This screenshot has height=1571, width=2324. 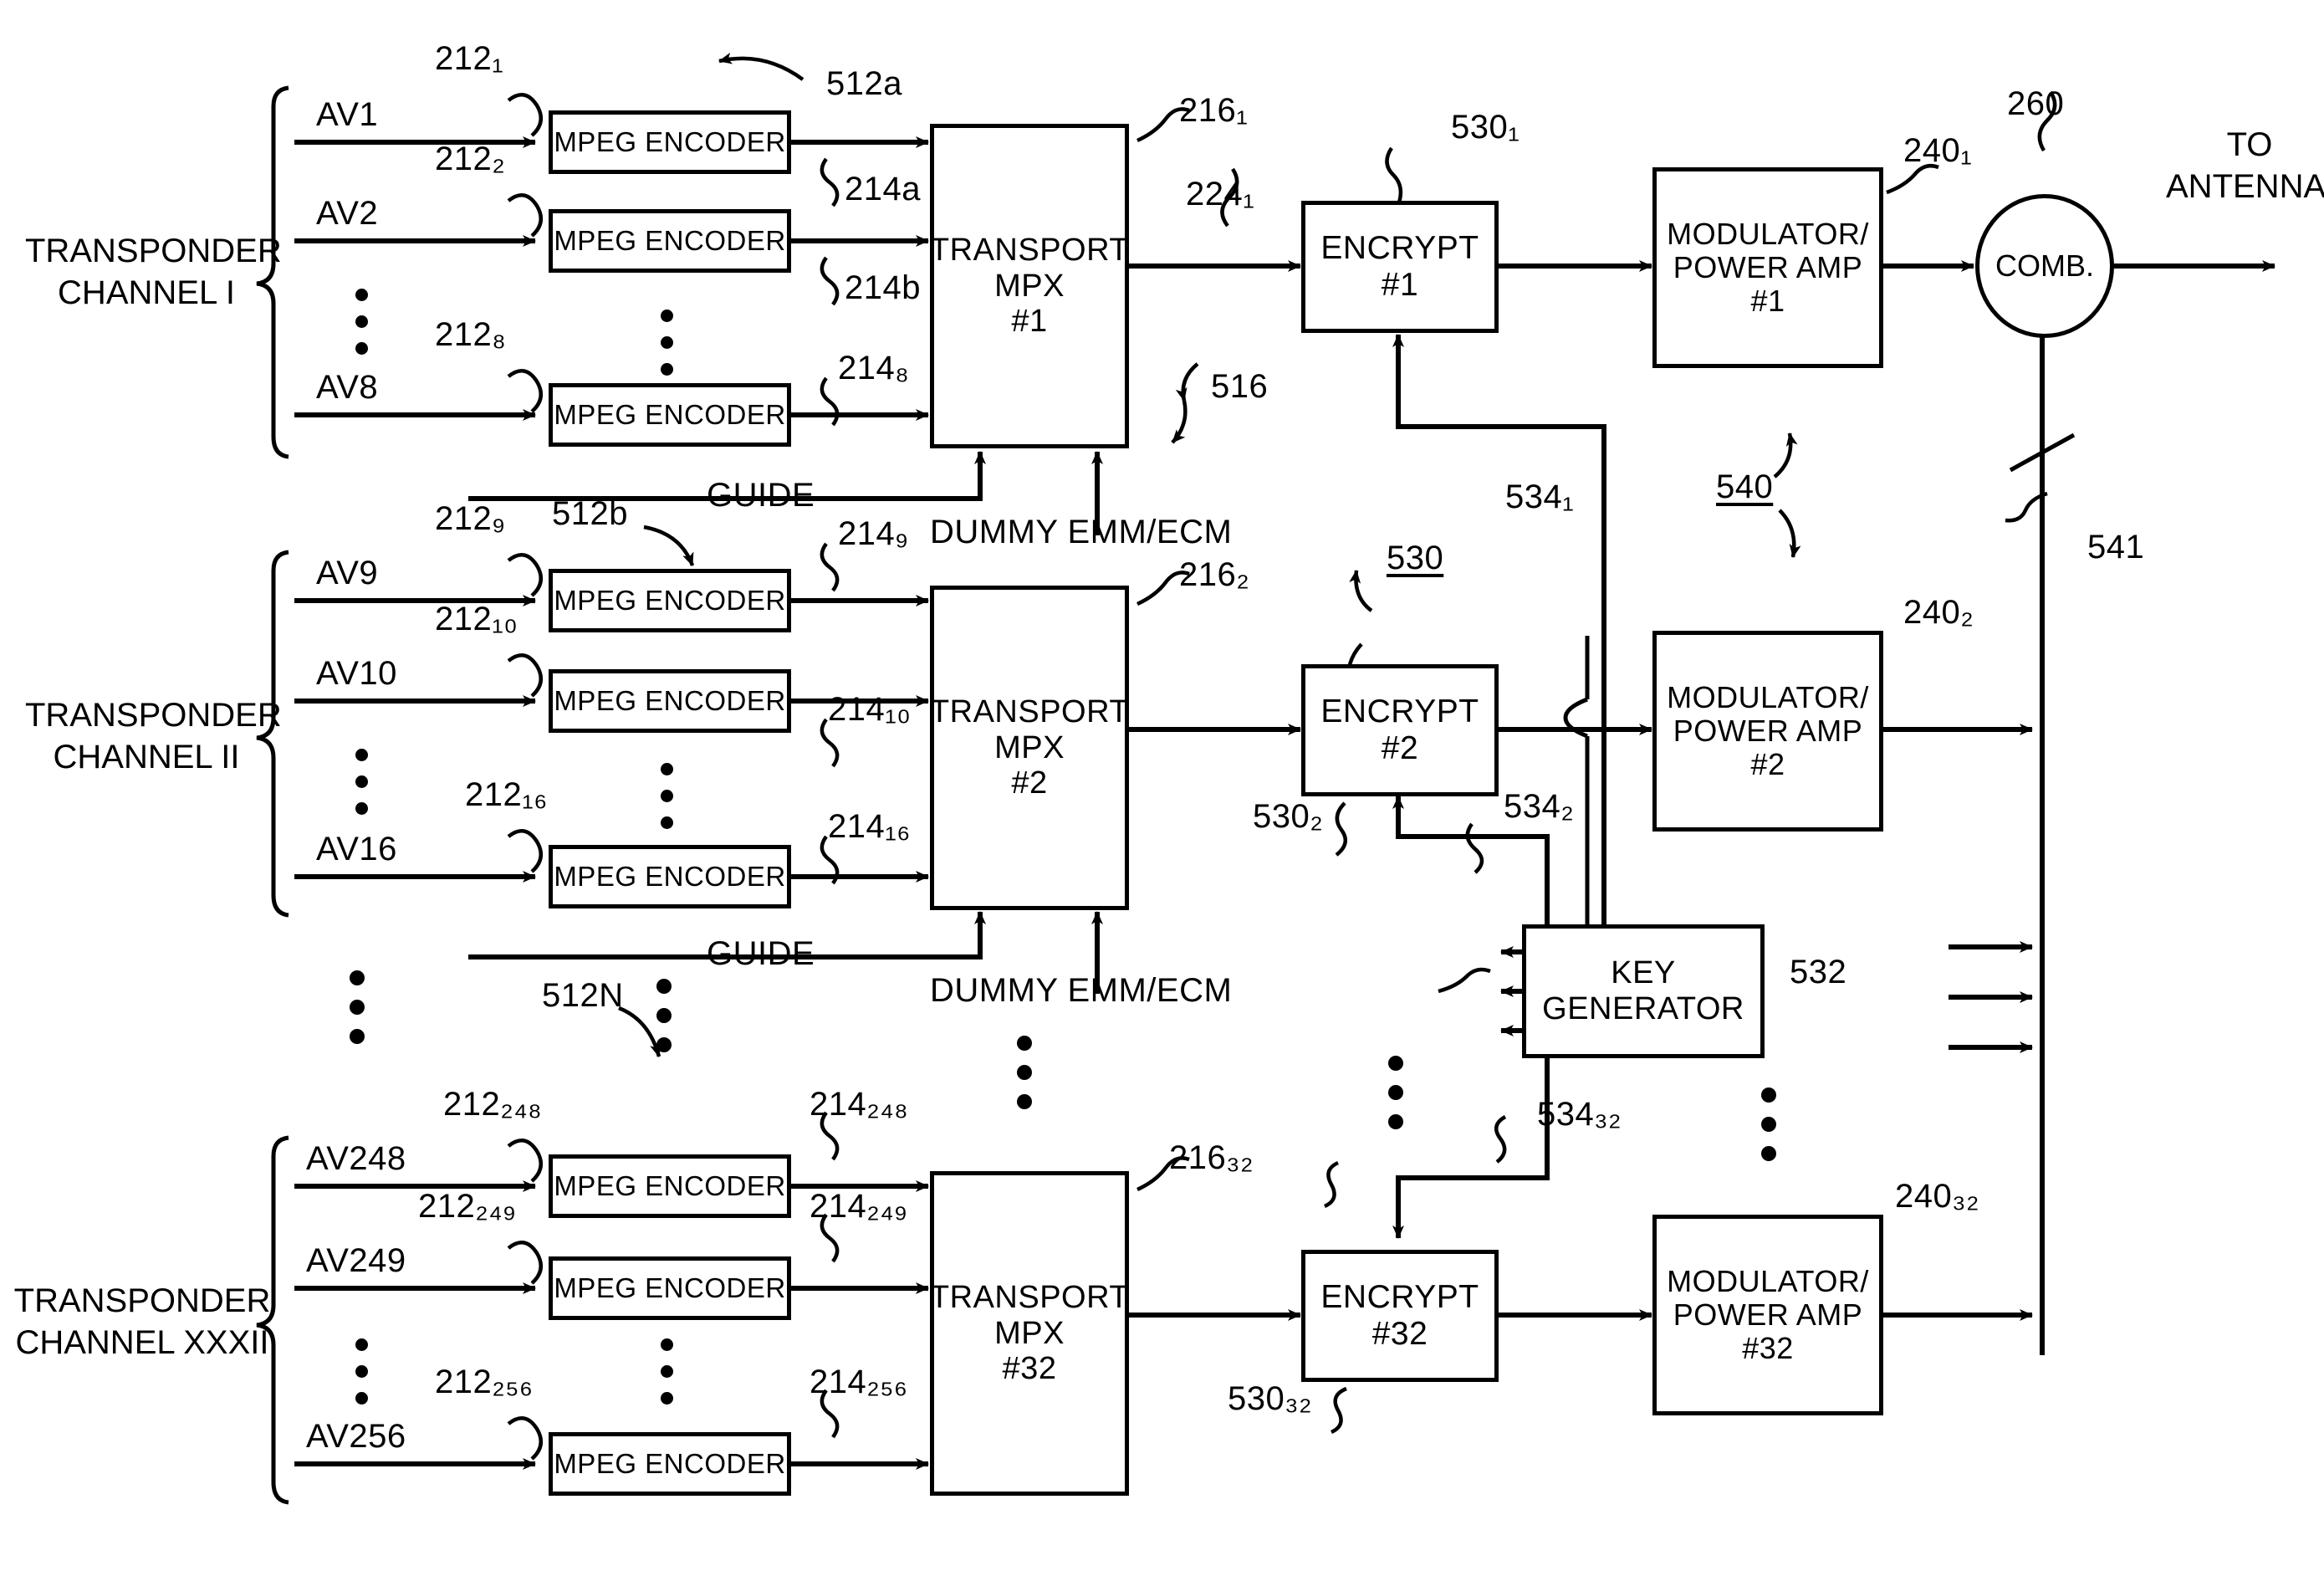 What do you see at coordinates (1768, 1349) in the screenshot?
I see `modulator-line3: #32` at bounding box center [1768, 1349].